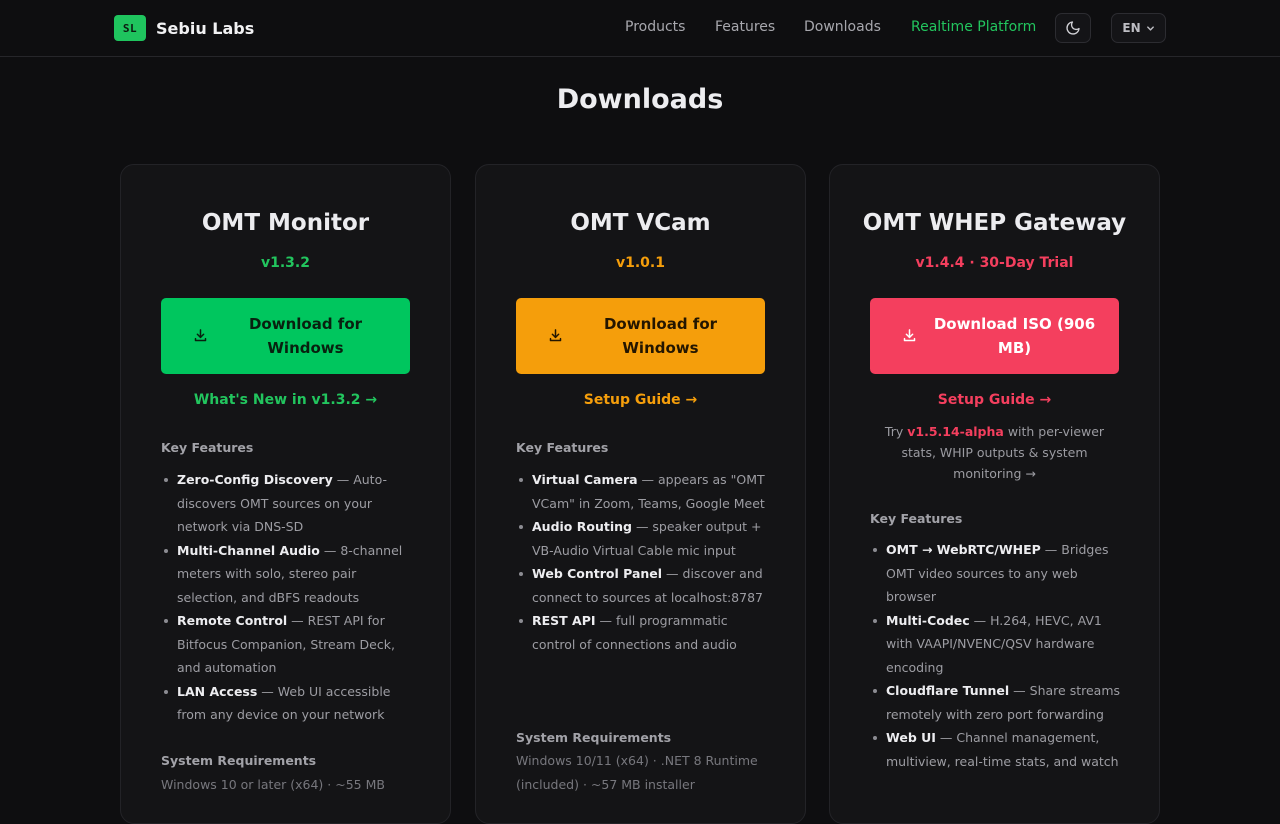  What do you see at coordinates (1131, 28) in the screenshot?
I see `language-code: EN` at bounding box center [1131, 28].